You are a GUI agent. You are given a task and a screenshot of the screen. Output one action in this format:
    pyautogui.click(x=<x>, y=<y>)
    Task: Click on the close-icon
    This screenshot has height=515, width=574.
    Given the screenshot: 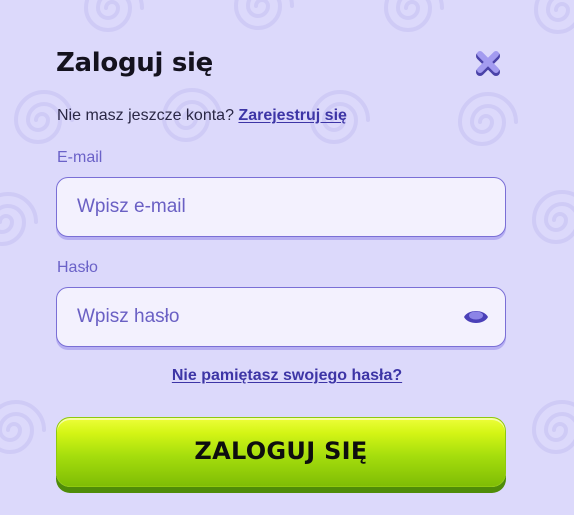 What is the action you would take?
    pyautogui.click(x=488, y=63)
    